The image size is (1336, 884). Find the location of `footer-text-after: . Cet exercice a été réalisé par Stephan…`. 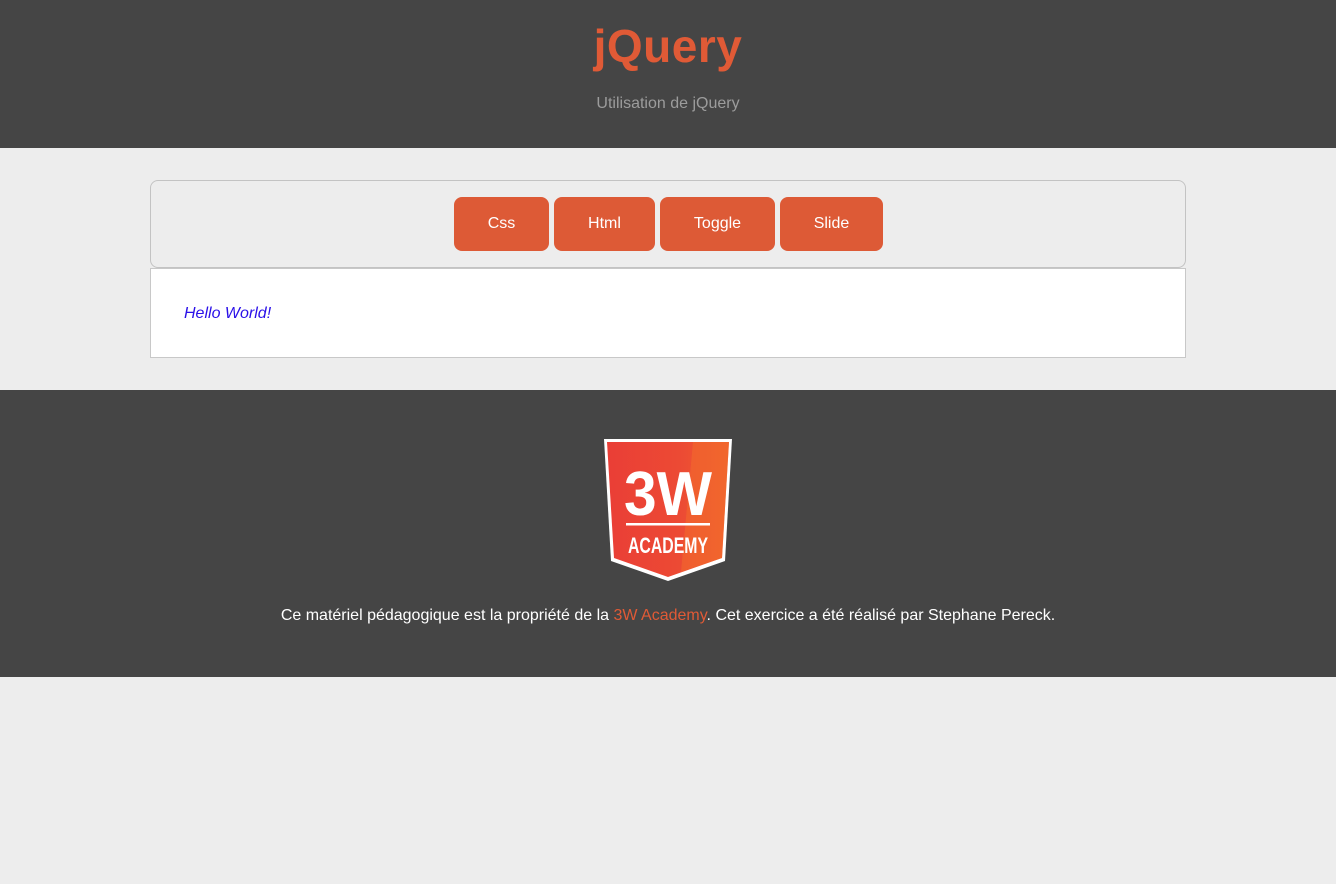

footer-text-after: . Cet exercice a été réalisé par Stephan… is located at coordinates (881, 615).